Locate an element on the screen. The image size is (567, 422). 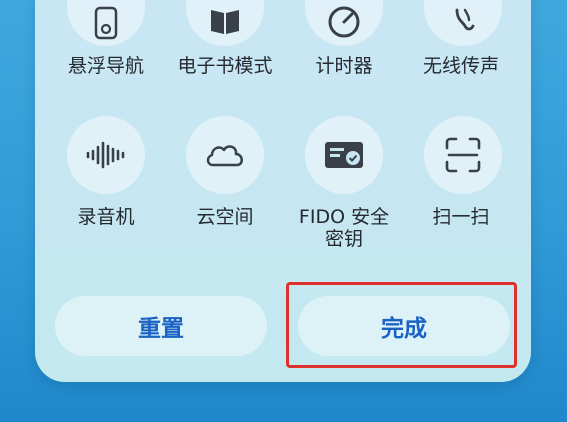
tile-fido-key is located at coordinates (344, 155).